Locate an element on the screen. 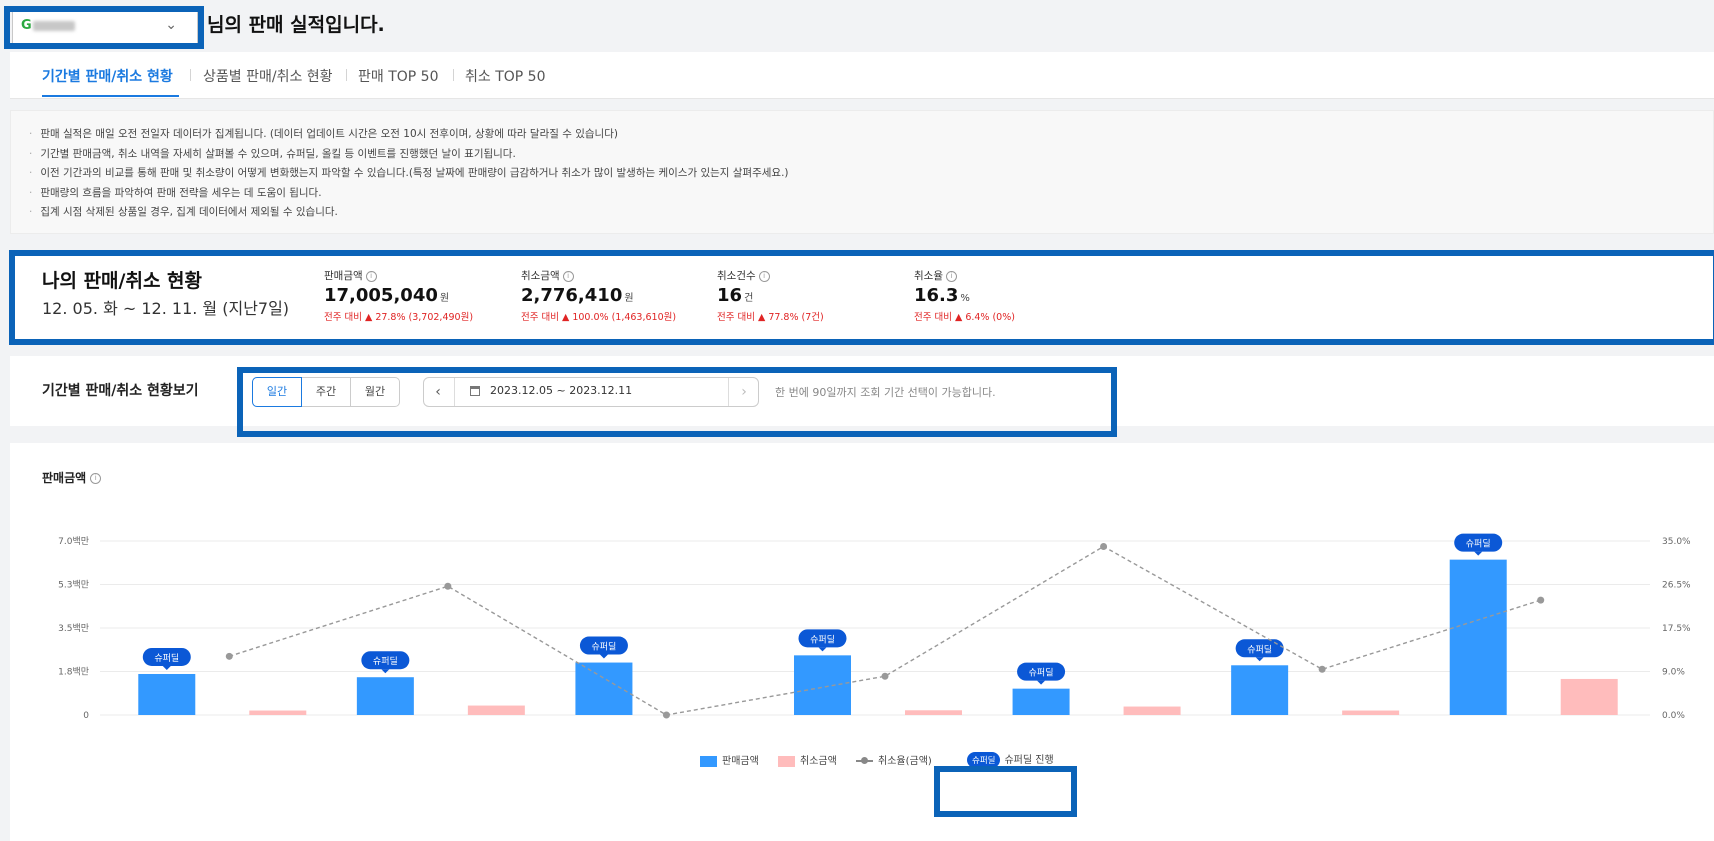  y-tick-label: 3.5백만 is located at coordinates (73, 628).